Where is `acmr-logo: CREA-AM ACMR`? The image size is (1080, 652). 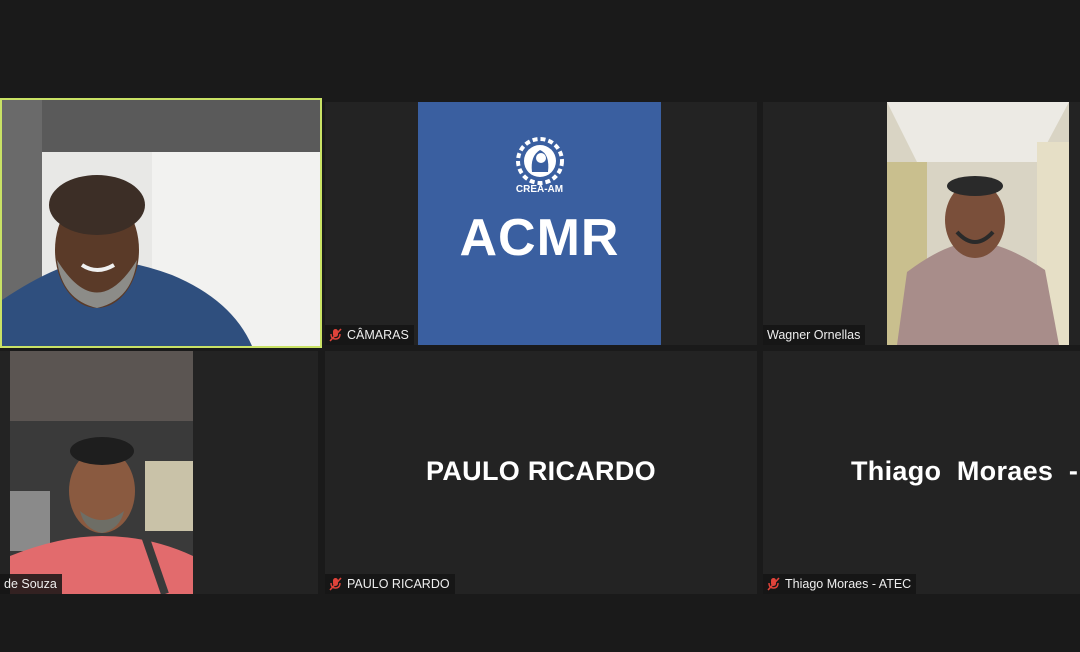
acmr-logo: CREA-AM ACMR is located at coordinates (539, 223).